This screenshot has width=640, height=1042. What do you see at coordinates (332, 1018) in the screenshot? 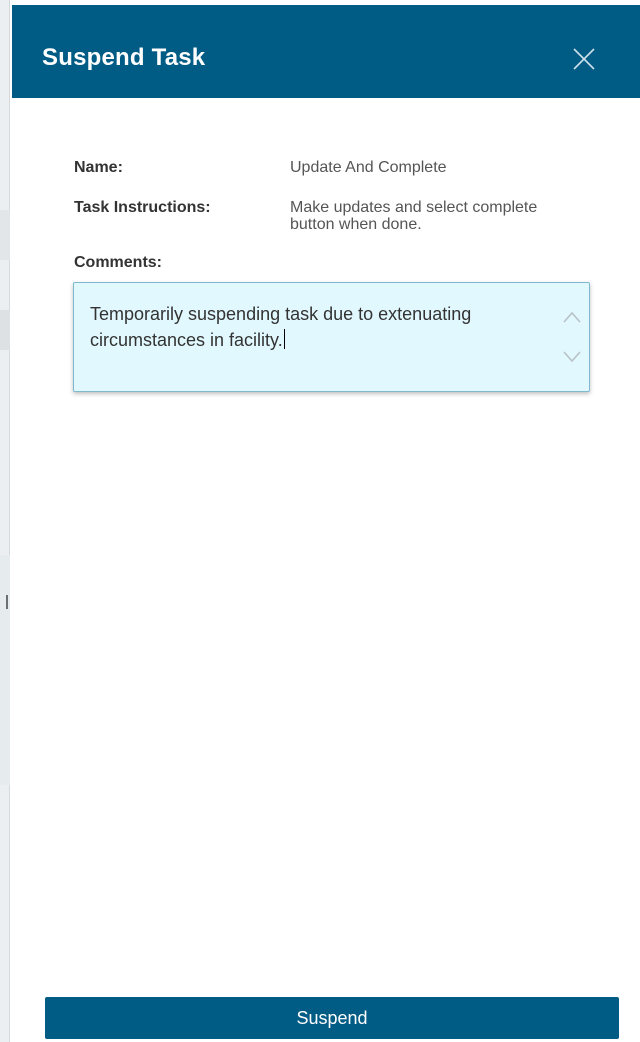
I see `suspend-button: Suspend` at bounding box center [332, 1018].